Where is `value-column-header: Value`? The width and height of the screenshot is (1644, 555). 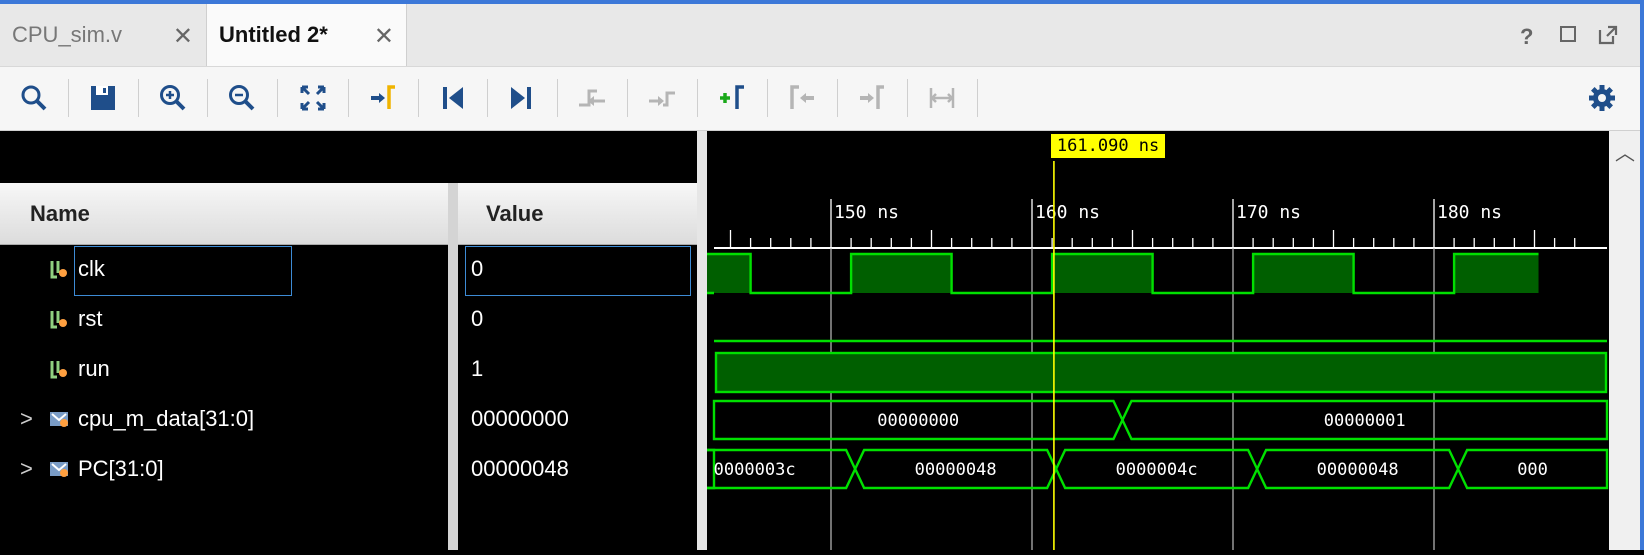 value-column-header: Value is located at coordinates (577, 214).